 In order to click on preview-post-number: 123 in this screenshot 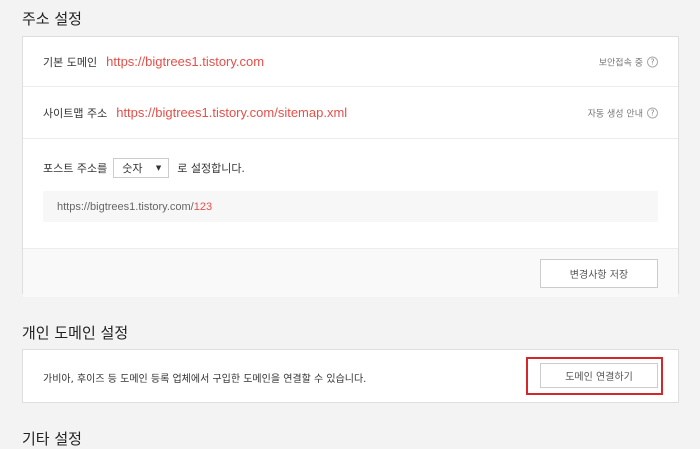, I will do `click(203, 206)`.